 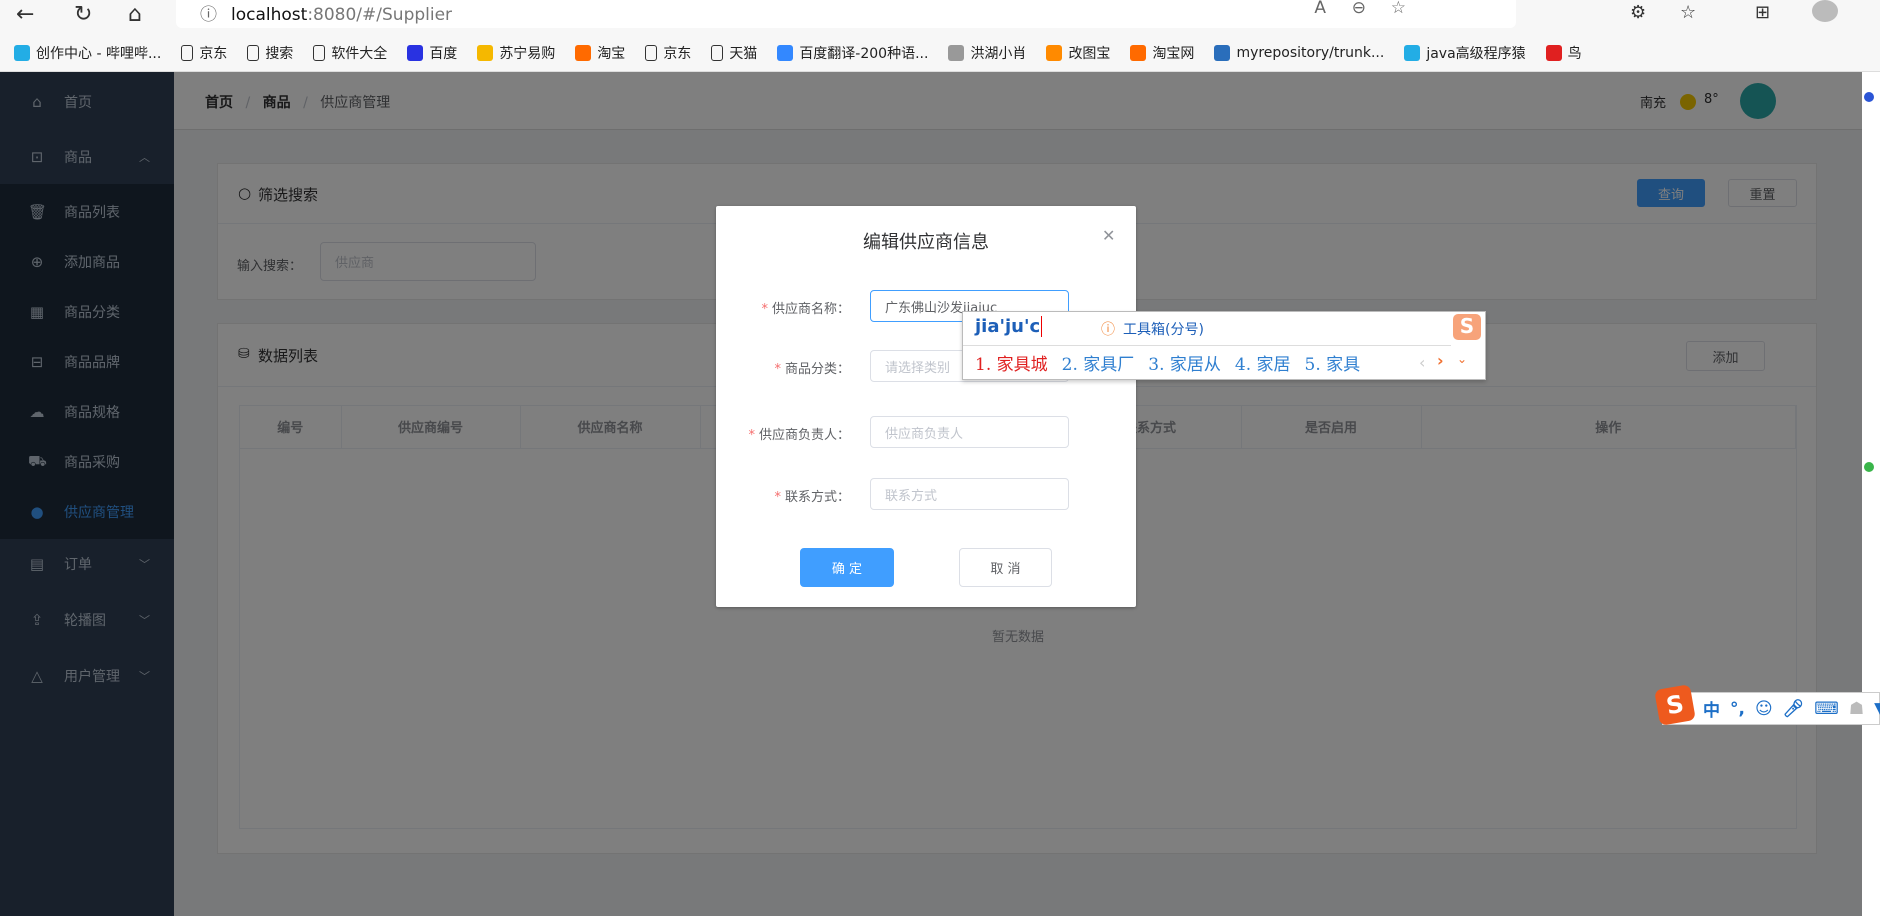 I want to click on field-label: * 供应商负责人：, so click(x=799, y=435).